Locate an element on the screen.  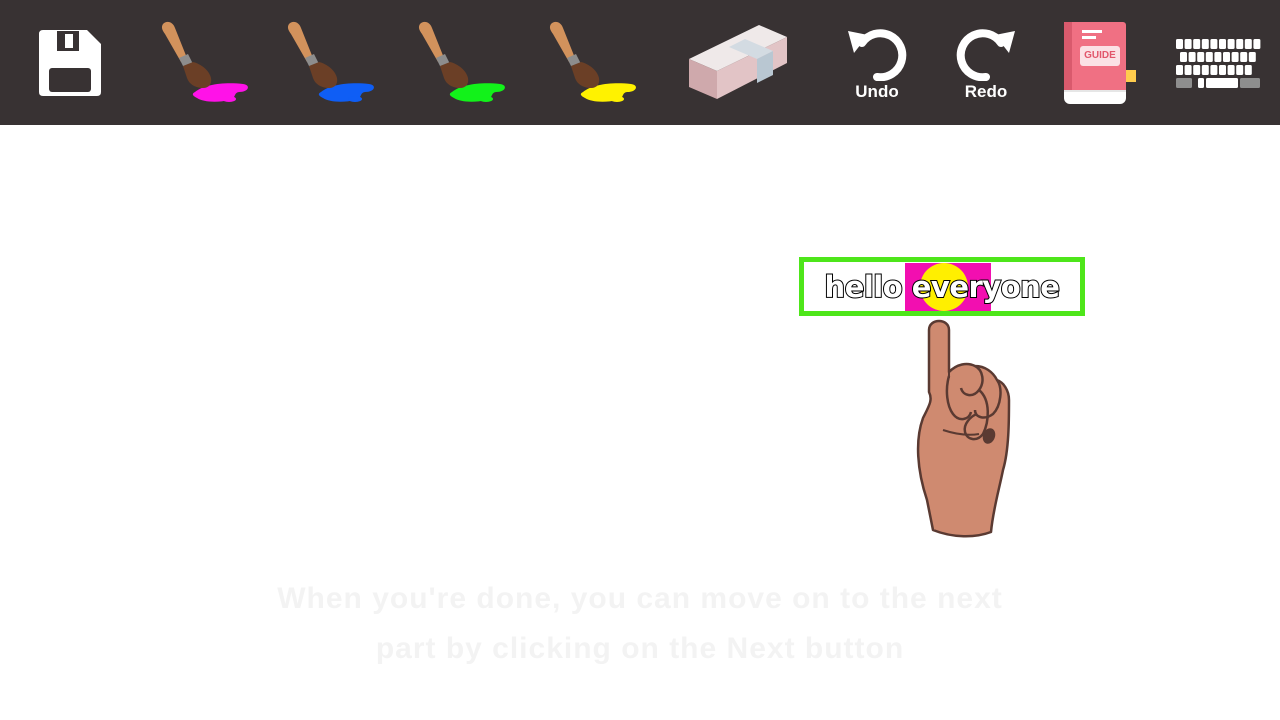
redo-arrow-icon is located at coordinates (985, 54).